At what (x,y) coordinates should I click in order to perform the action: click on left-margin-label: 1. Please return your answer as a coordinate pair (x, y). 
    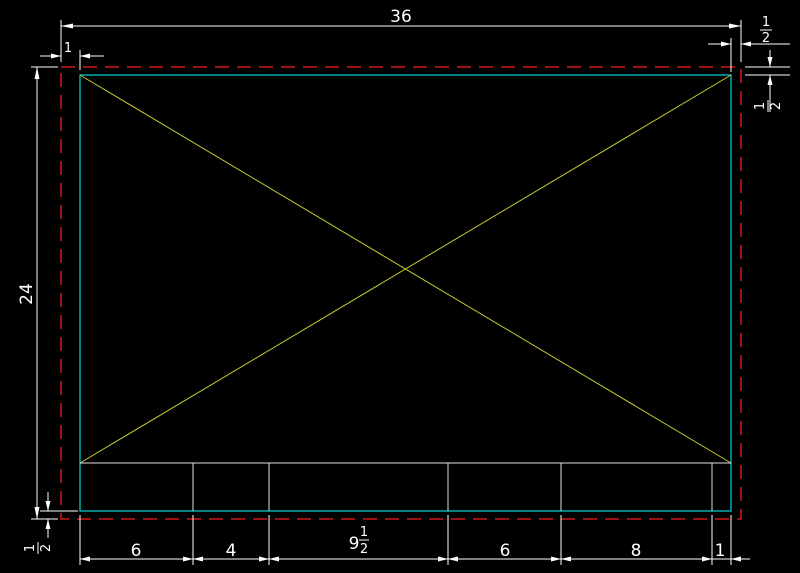
    Looking at the image, I should click on (68, 48).